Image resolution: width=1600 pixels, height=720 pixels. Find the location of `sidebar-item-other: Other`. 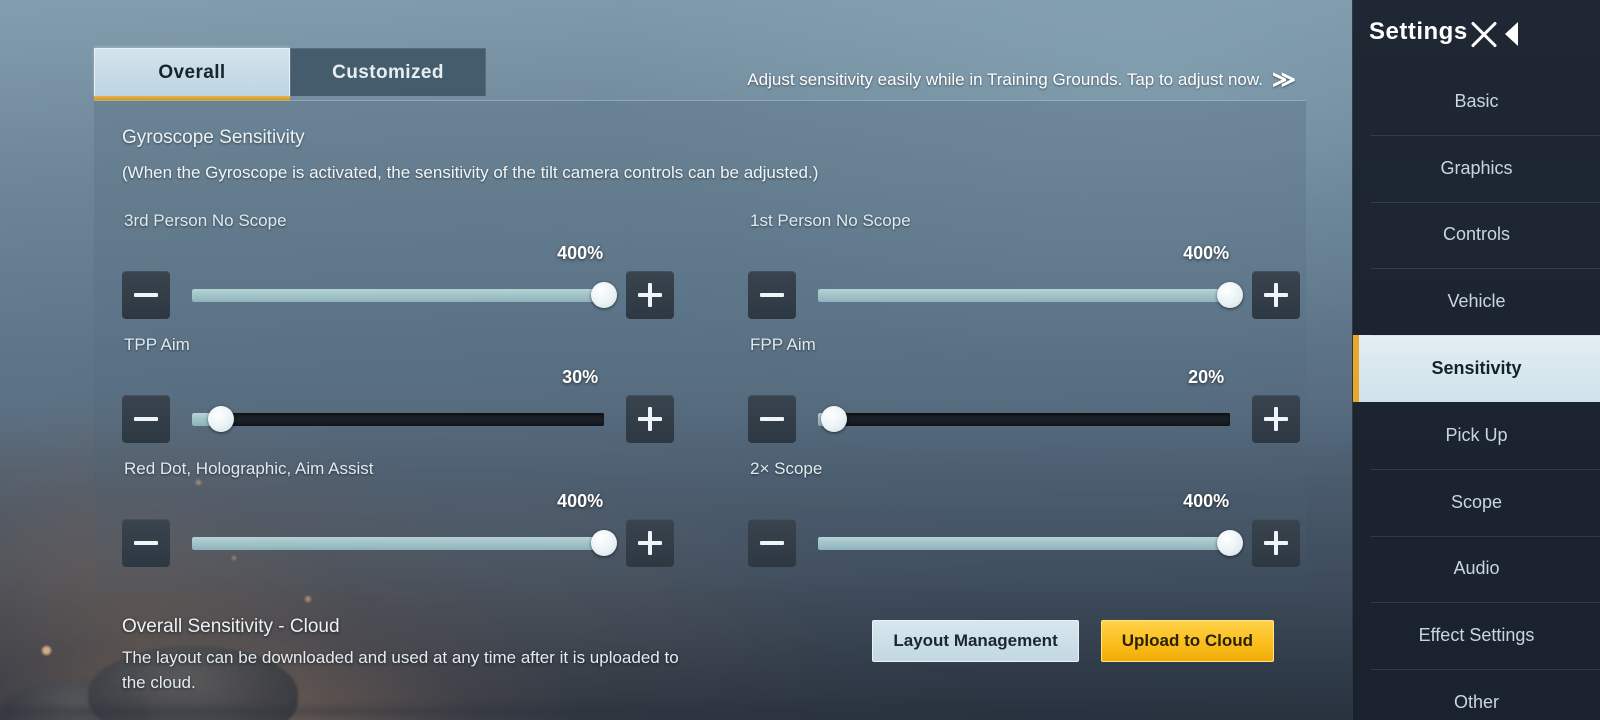

sidebar-item-other: Other is located at coordinates (1476, 694).